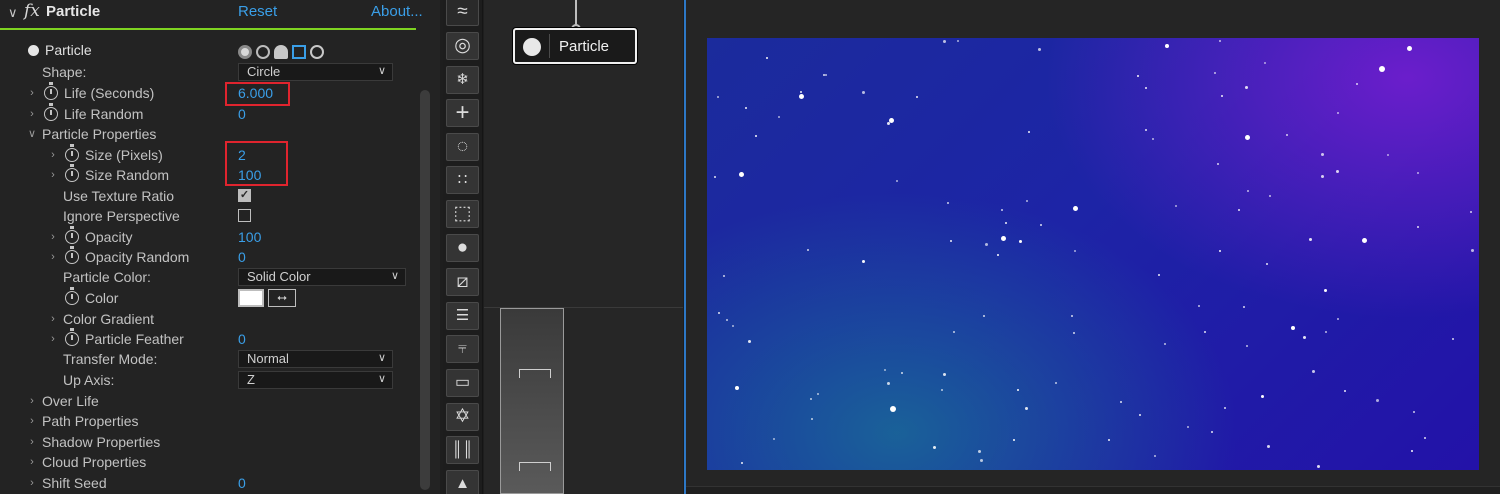  I want to click on target-icon, so click(317, 52).